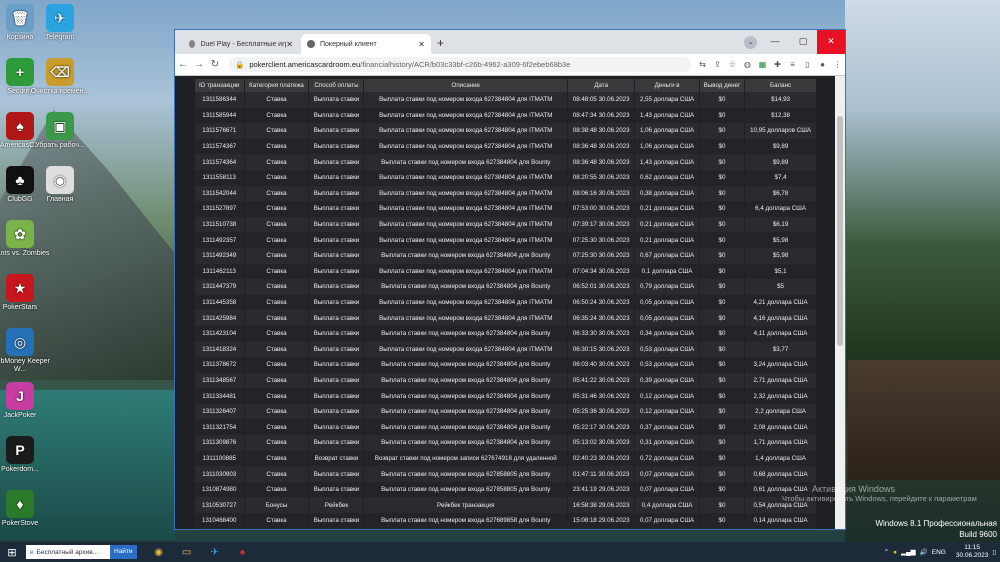  I want to click on table-cell: 07:53:00 30.06.2023, so click(601, 209).